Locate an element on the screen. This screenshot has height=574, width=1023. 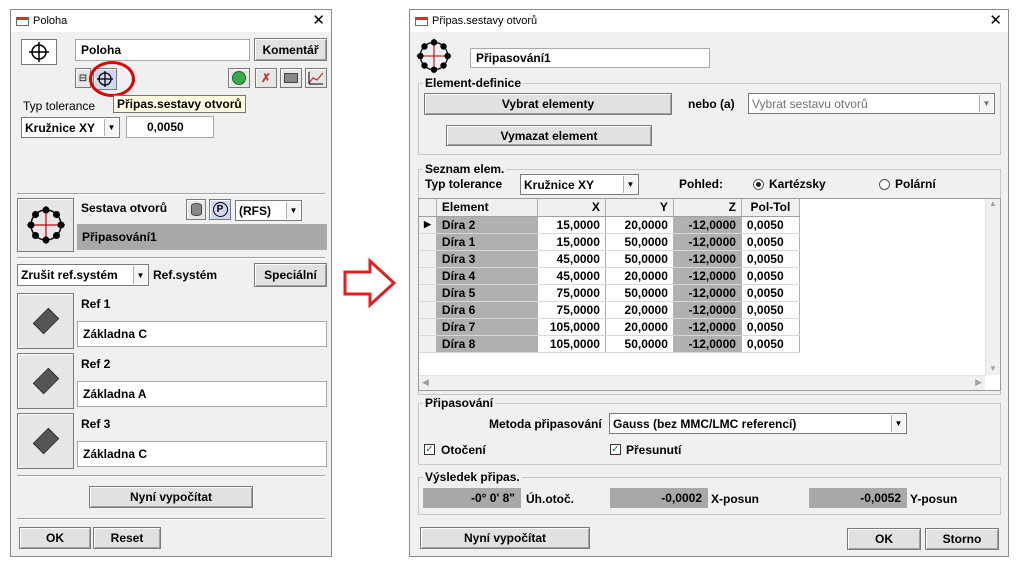
rfs-combo: (RFS) ▼ is located at coordinates (268, 210).